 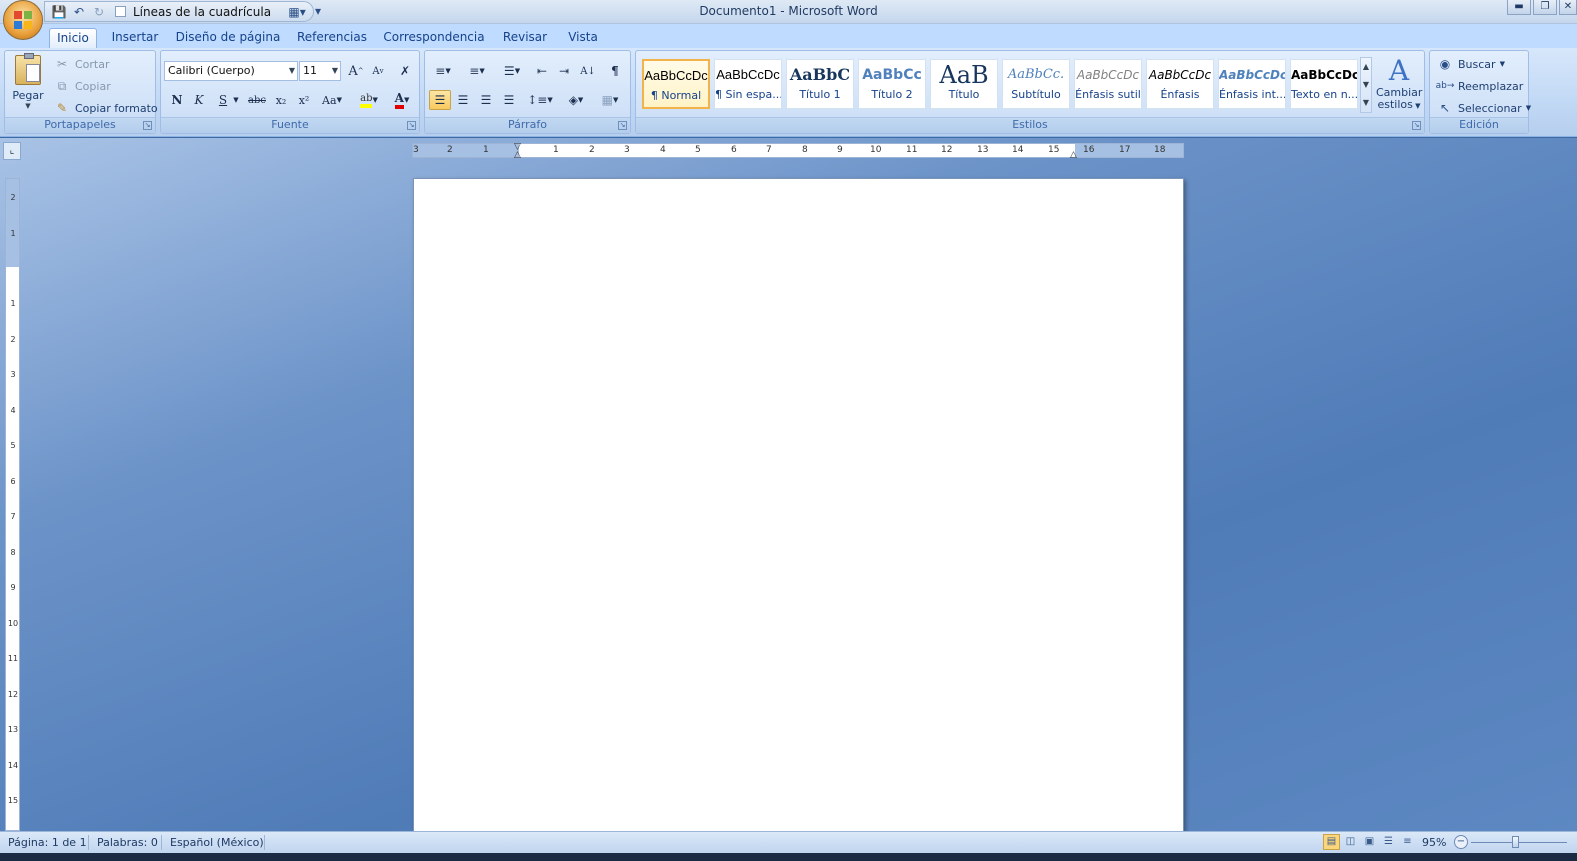 I want to click on shrink-font-button: Av, so click(x=378, y=71).